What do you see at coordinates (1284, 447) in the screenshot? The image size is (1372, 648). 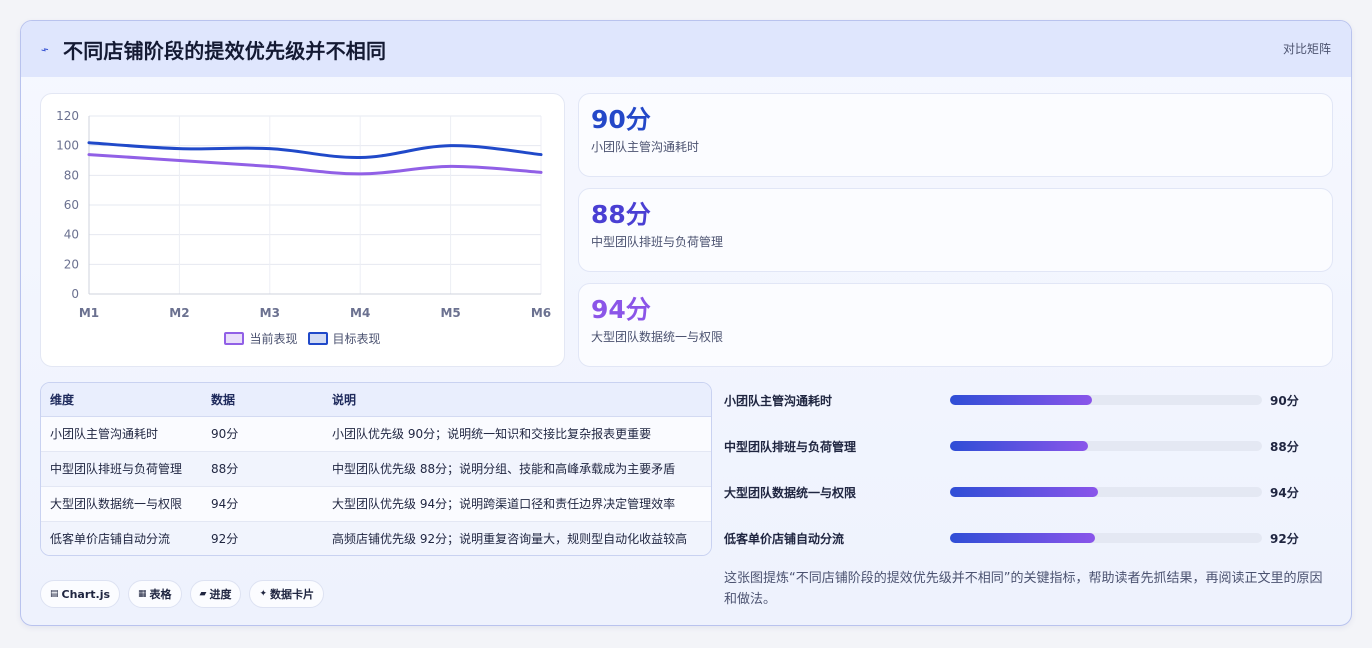 I see `progress-value: 88分` at bounding box center [1284, 447].